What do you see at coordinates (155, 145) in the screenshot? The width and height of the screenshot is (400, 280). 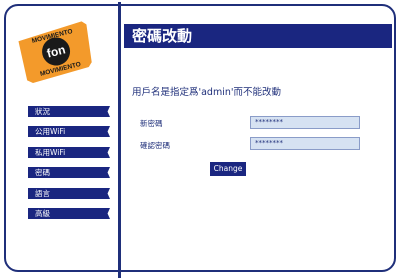 I see `confirm-password-label: 確認密碼` at bounding box center [155, 145].